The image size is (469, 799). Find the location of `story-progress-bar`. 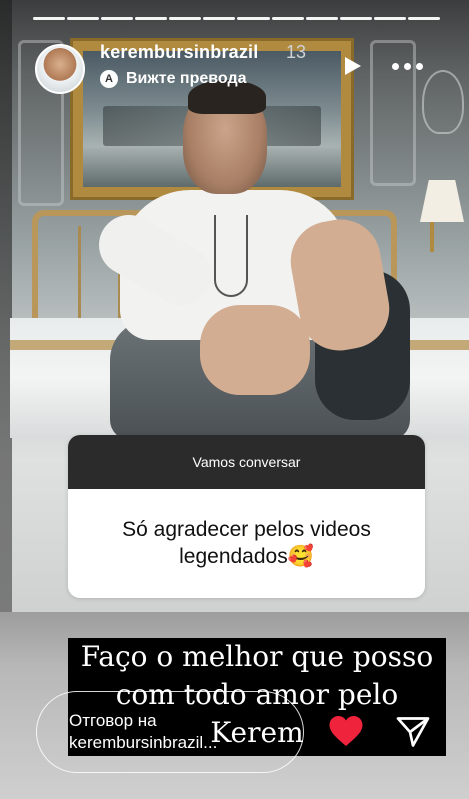

story-progress-bar is located at coordinates (236, 19).